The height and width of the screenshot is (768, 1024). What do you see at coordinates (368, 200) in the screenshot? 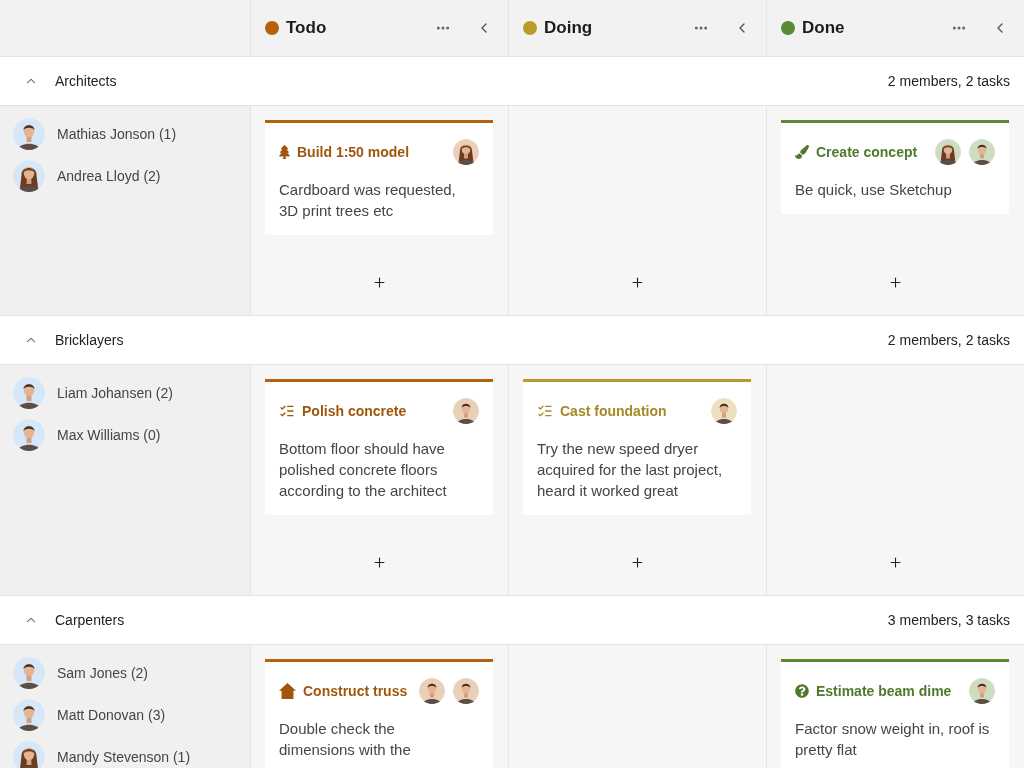
I see `card-description: Cardboard was requested, 3D print trees etc` at bounding box center [368, 200].